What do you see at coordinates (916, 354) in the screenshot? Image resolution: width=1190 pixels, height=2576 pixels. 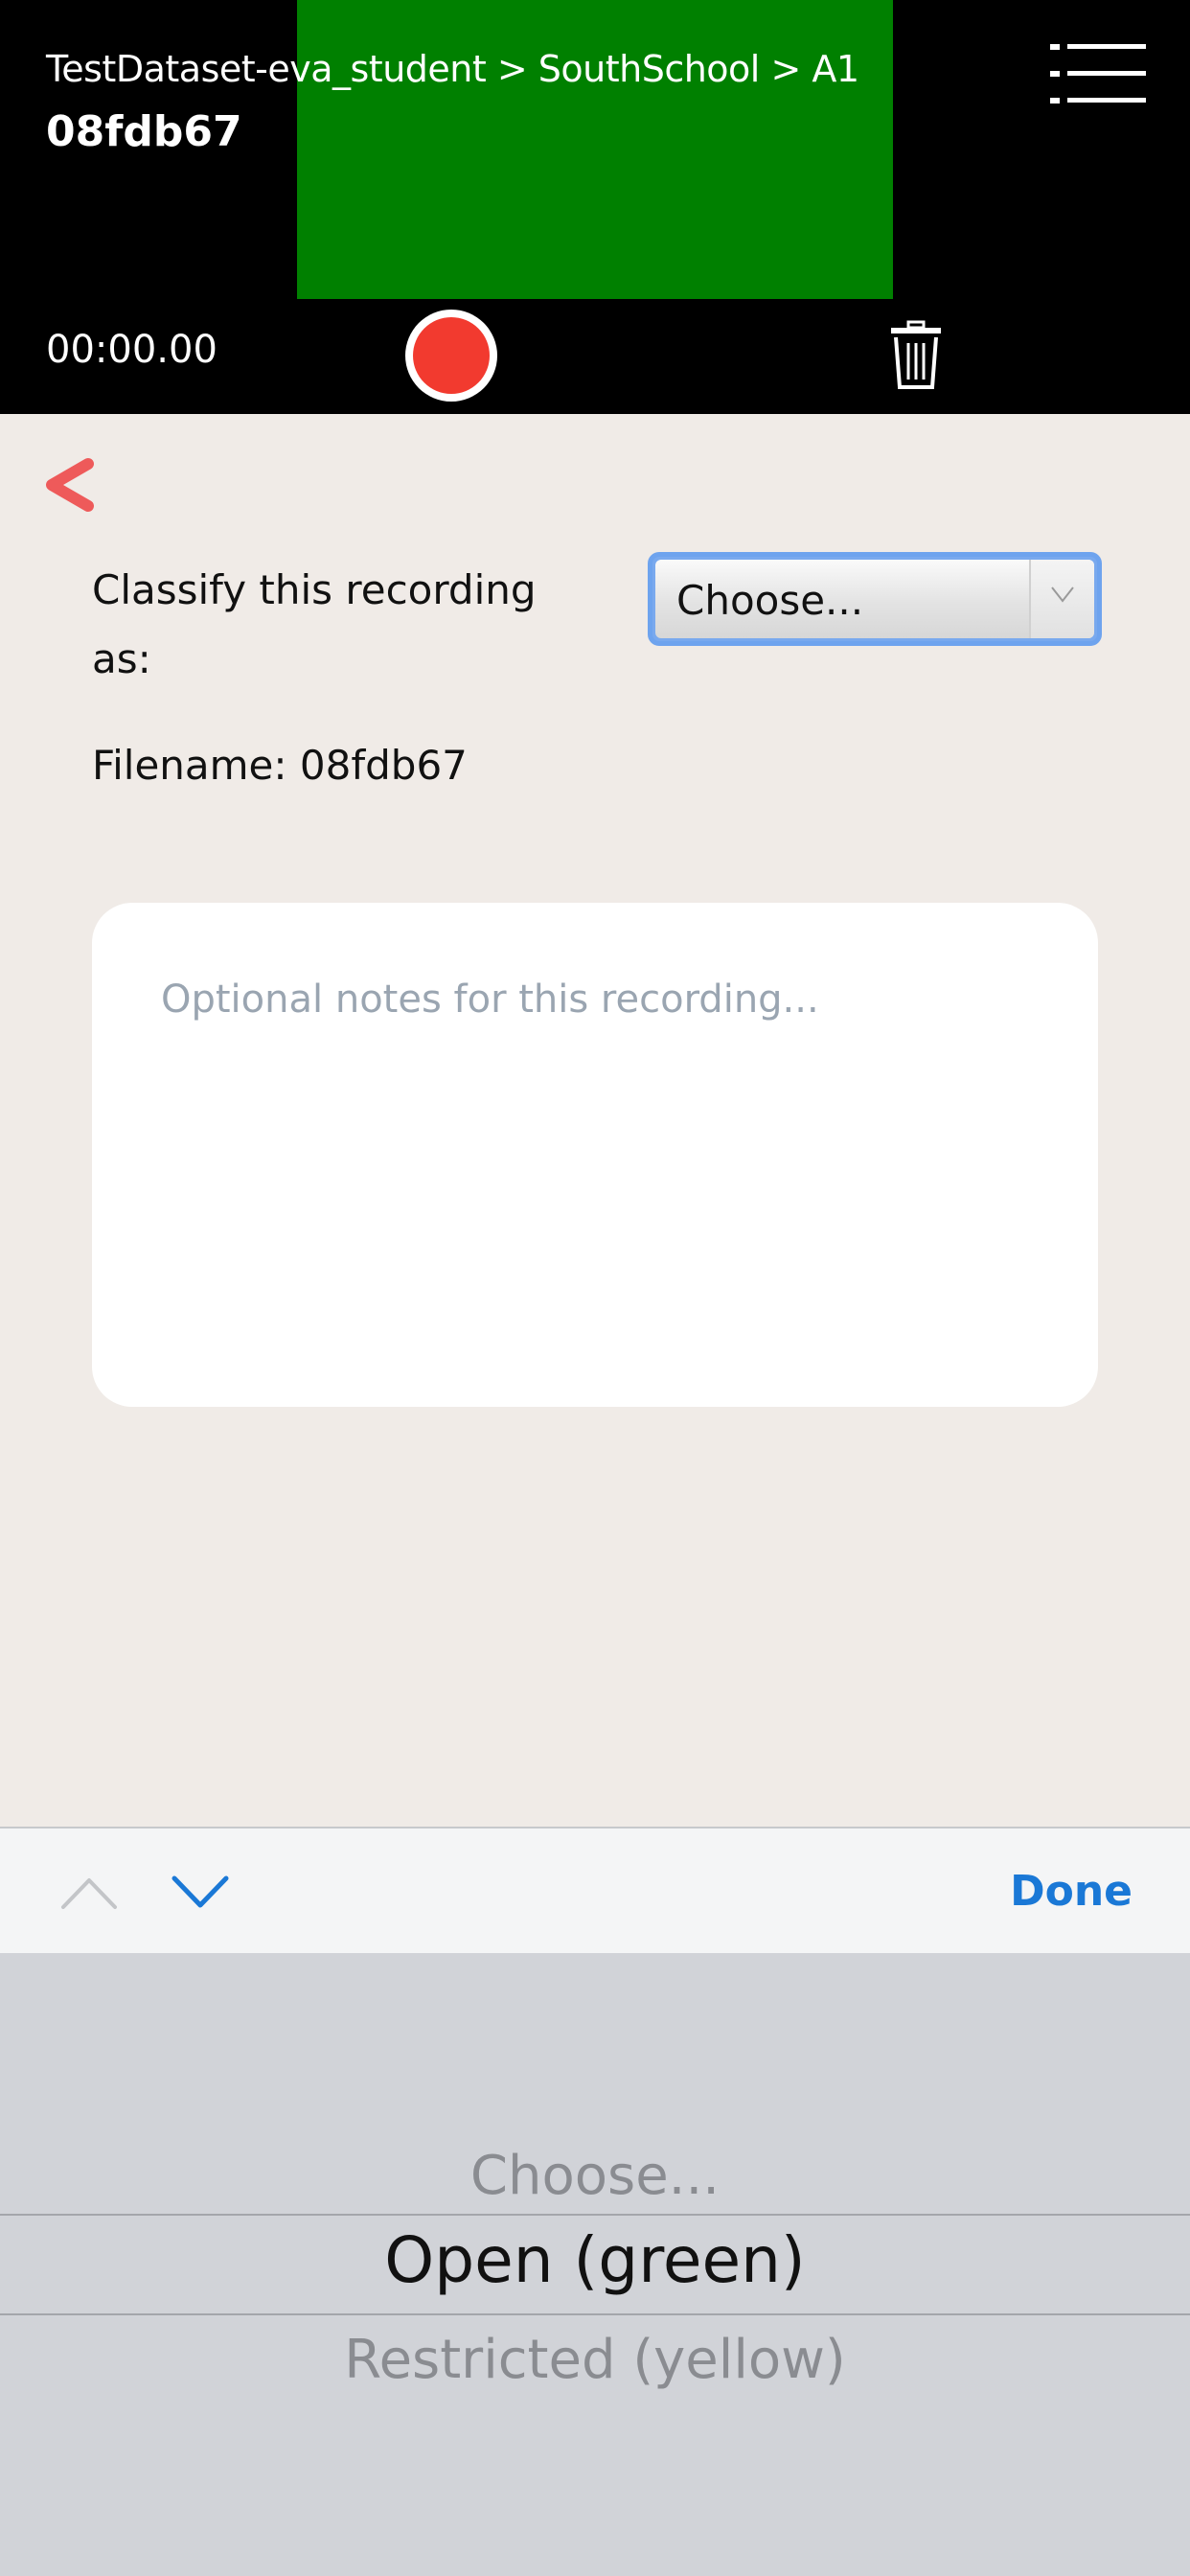 I see `trash-icon` at bounding box center [916, 354].